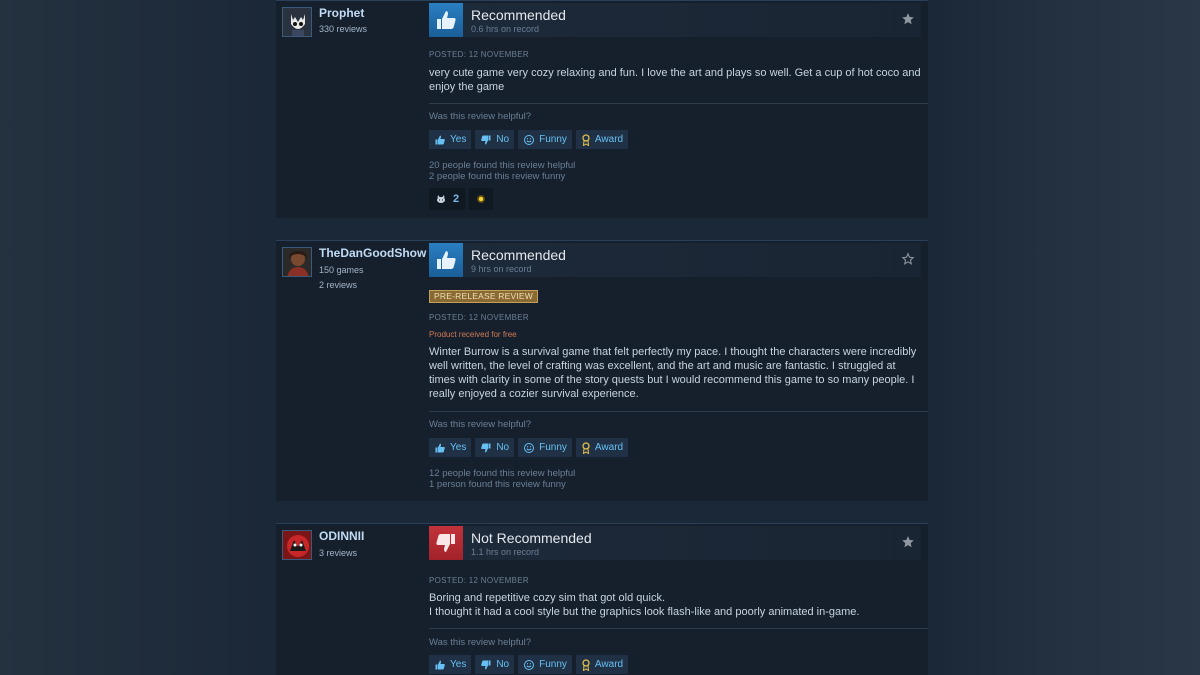 The height and width of the screenshot is (675, 1200). What do you see at coordinates (505, 29) in the screenshot?
I see `hours-on-record: 0.6 hrs on record` at bounding box center [505, 29].